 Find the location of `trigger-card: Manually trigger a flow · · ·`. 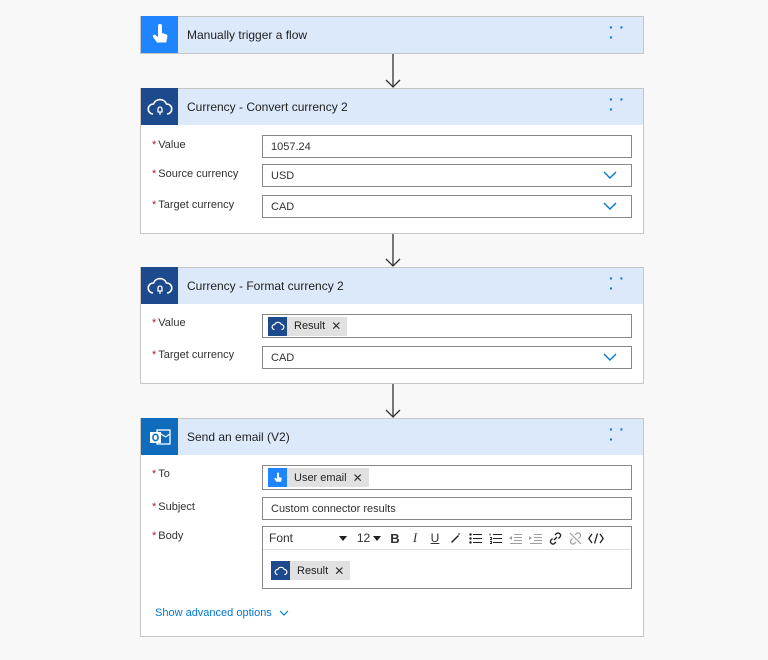

trigger-card: Manually trigger a flow · · · is located at coordinates (392, 35).